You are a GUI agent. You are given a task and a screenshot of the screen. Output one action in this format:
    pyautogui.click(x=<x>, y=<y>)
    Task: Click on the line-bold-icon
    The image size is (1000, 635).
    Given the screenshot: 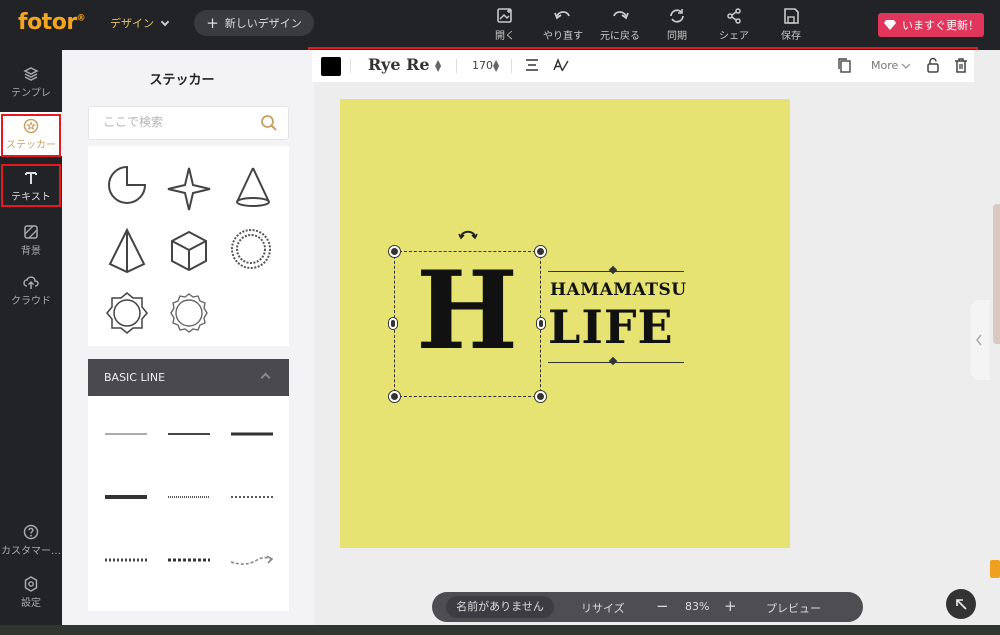 What is the action you would take?
    pyautogui.click(x=126, y=497)
    